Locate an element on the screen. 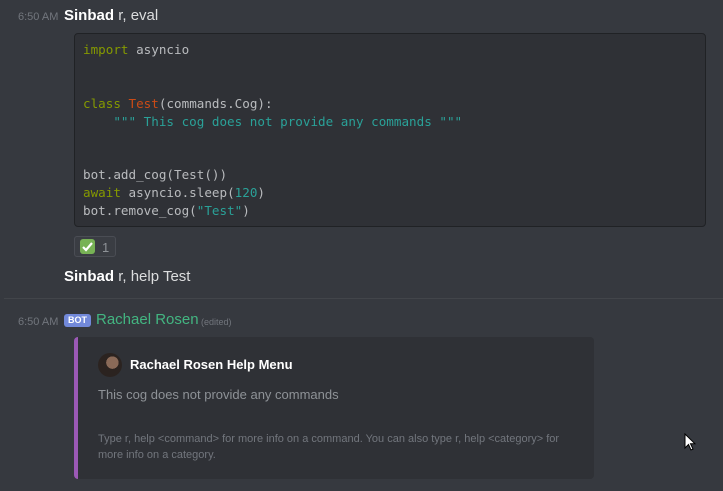 The width and height of the screenshot is (723, 491). code-line: await asyncio.sleep(120) is located at coordinates (174, 192).